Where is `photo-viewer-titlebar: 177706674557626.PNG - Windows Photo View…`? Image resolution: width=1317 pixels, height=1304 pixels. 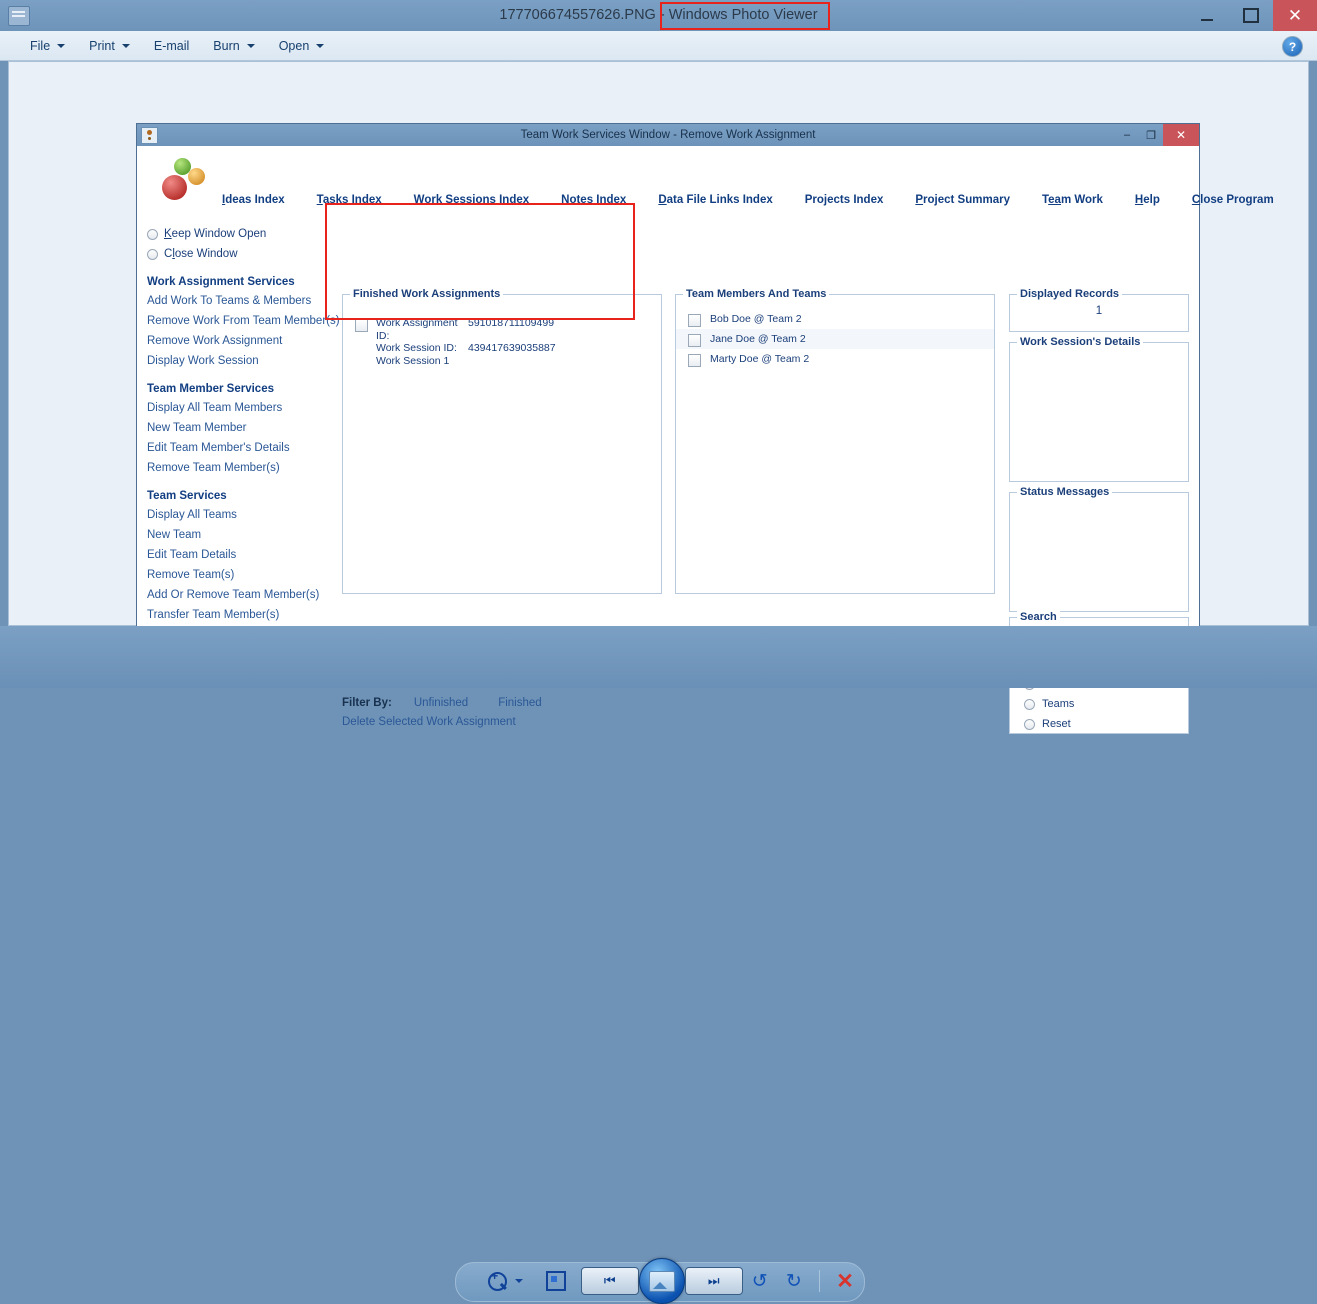
photo-viewer-titlebar: 177706674557626.PNG - Windows Photo View… is located at coordinates (658, 15).